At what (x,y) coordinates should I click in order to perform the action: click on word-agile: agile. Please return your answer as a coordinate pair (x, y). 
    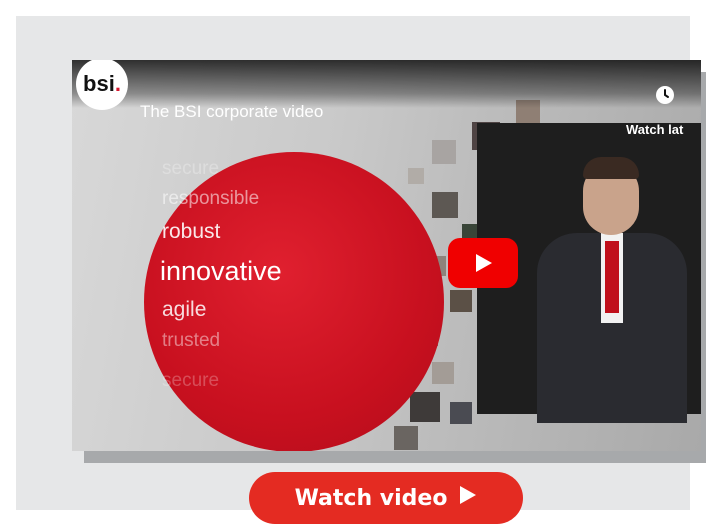
    Looking at the image, I should click on (184, 309).